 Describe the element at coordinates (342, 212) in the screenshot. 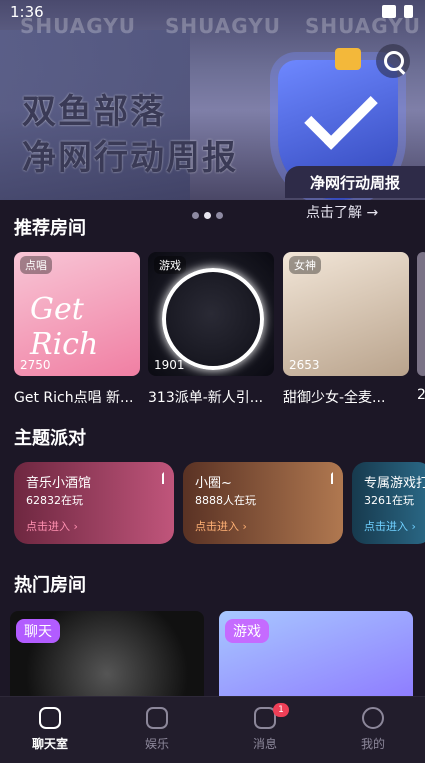

I see `banner-link: 点击了解 →` at that location.